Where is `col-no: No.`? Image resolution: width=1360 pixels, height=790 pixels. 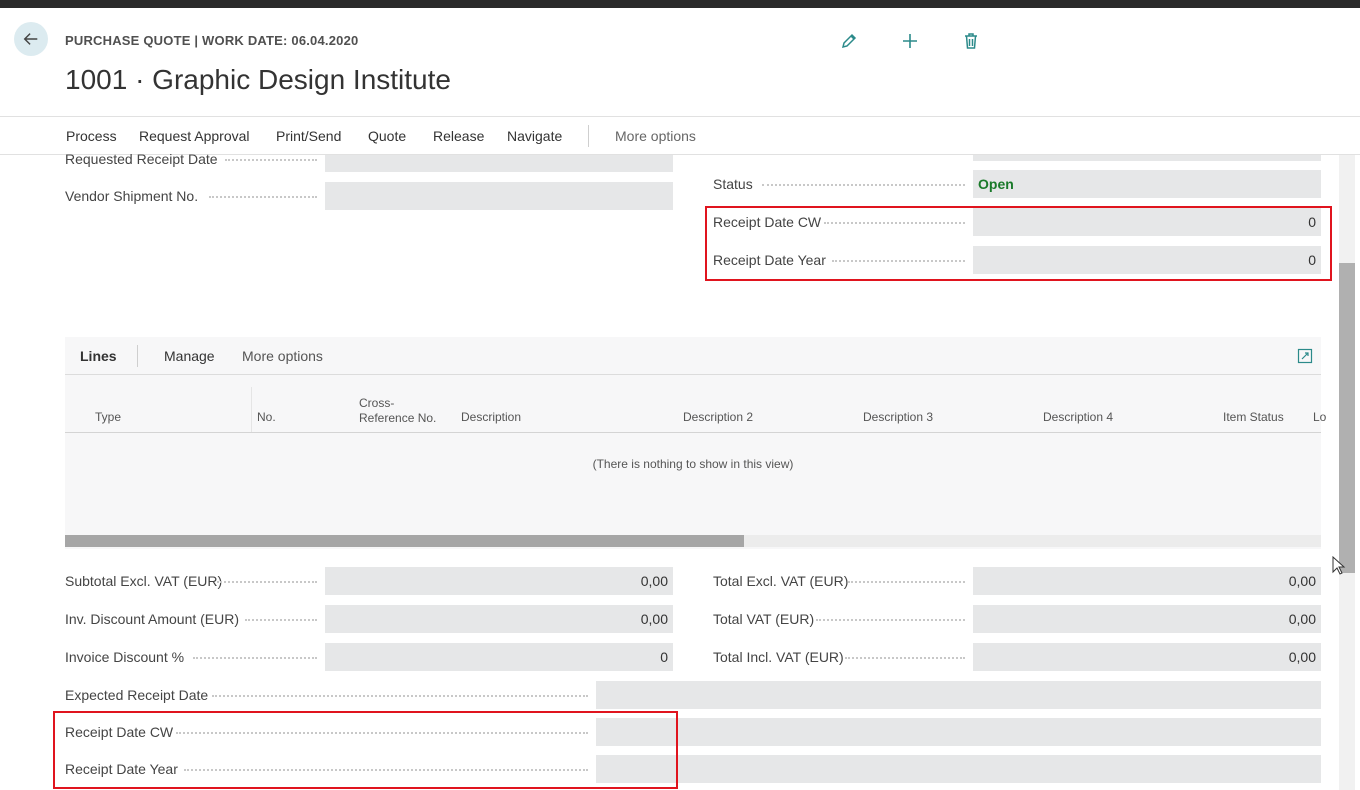 col-no: No. is located at coordinates (266, 417).